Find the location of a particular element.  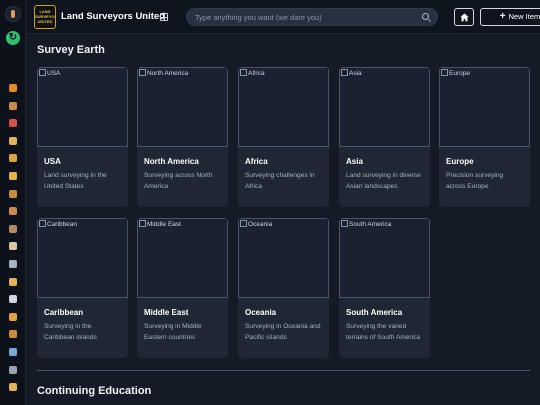

image-alt-text: Caribbean is located at coordinates (58, 224).